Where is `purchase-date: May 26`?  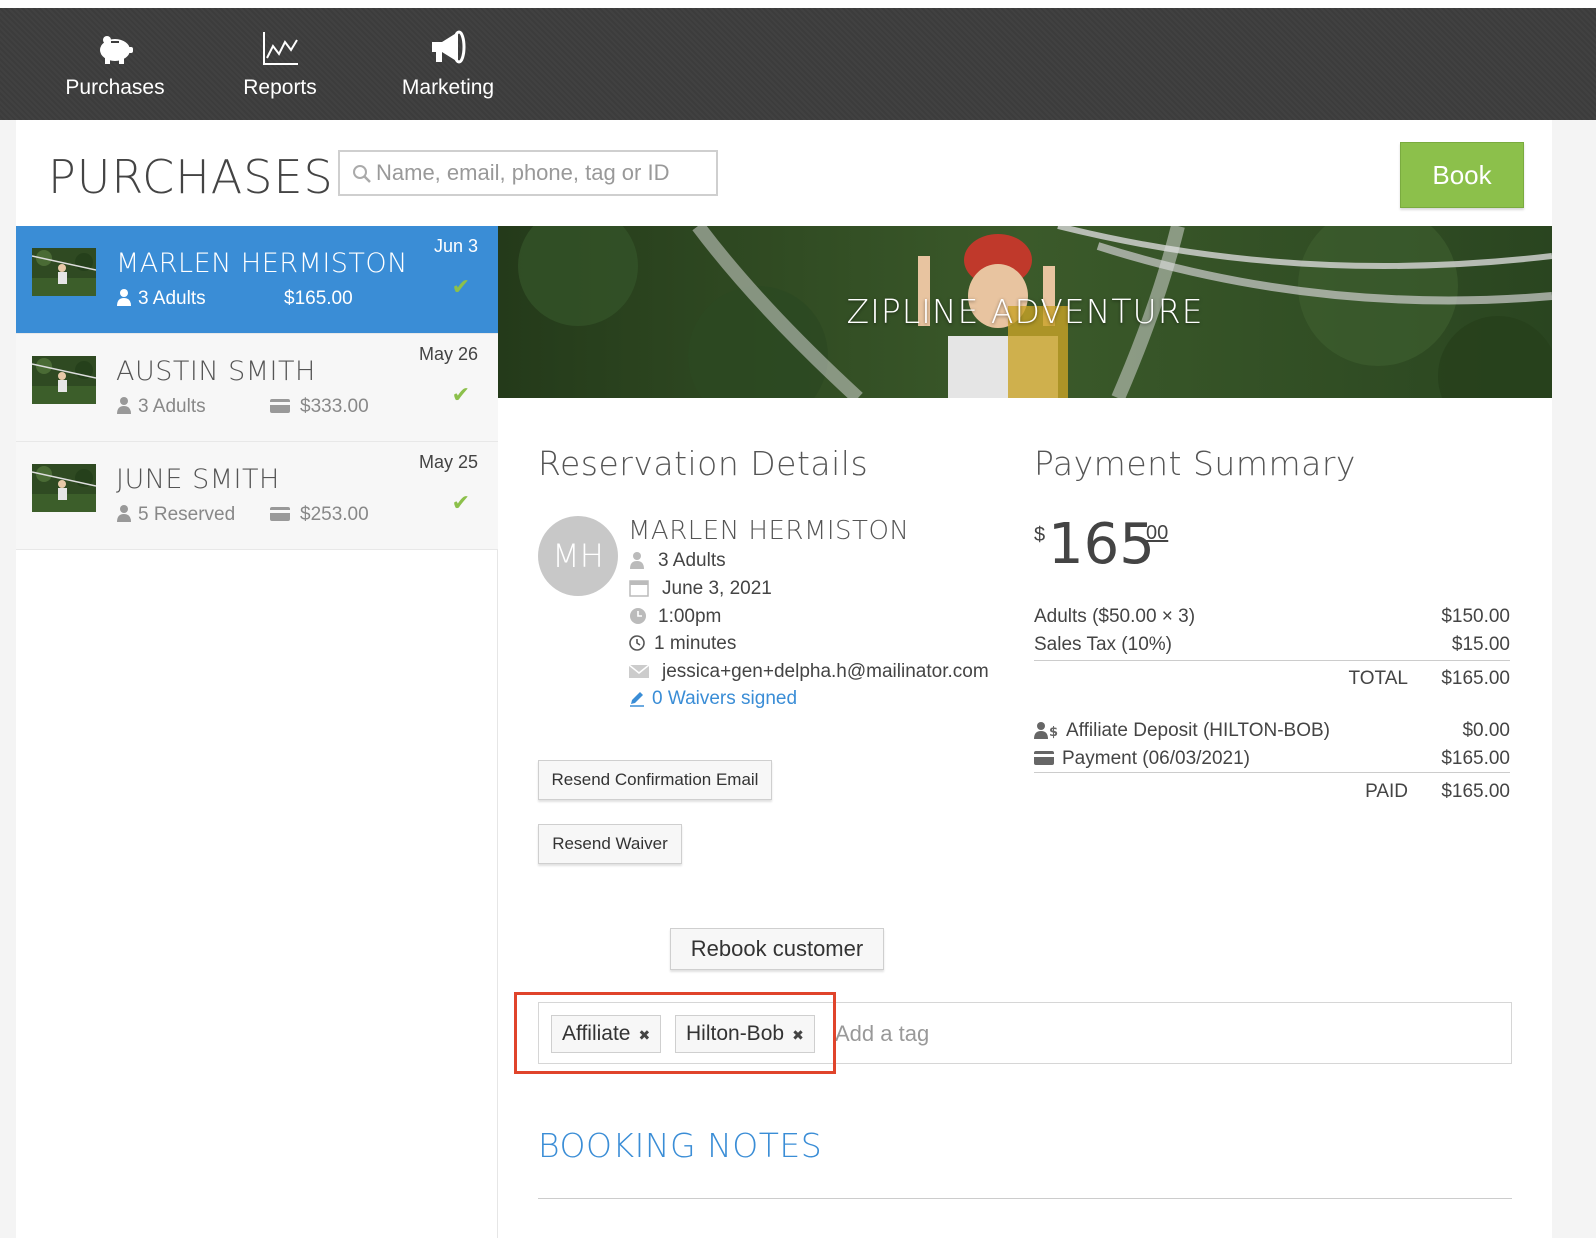 purchase-date: May 26 is located at coordinates (448, 354).